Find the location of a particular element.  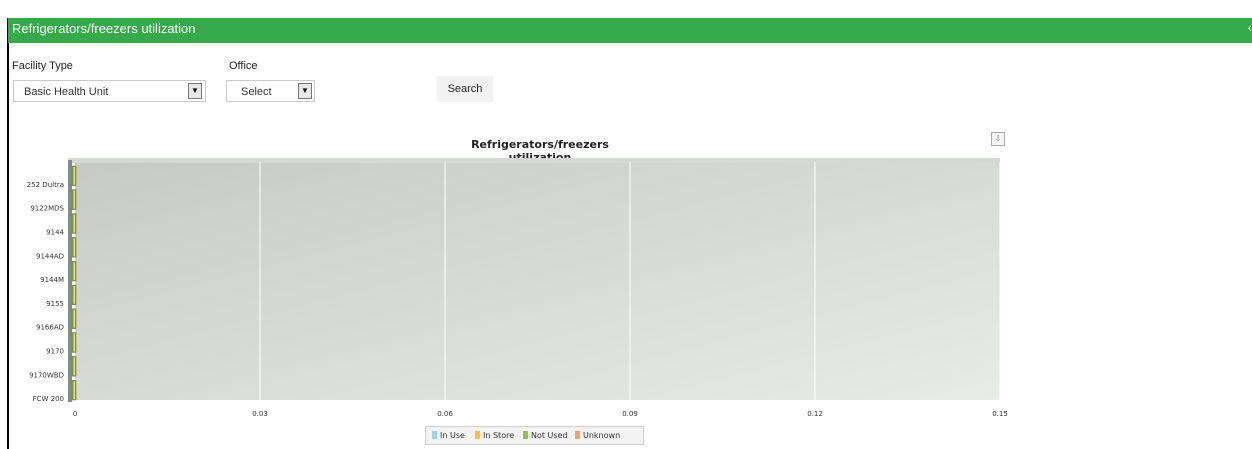

y-tick-label: 9144AD is located at coordinates (50, 256).